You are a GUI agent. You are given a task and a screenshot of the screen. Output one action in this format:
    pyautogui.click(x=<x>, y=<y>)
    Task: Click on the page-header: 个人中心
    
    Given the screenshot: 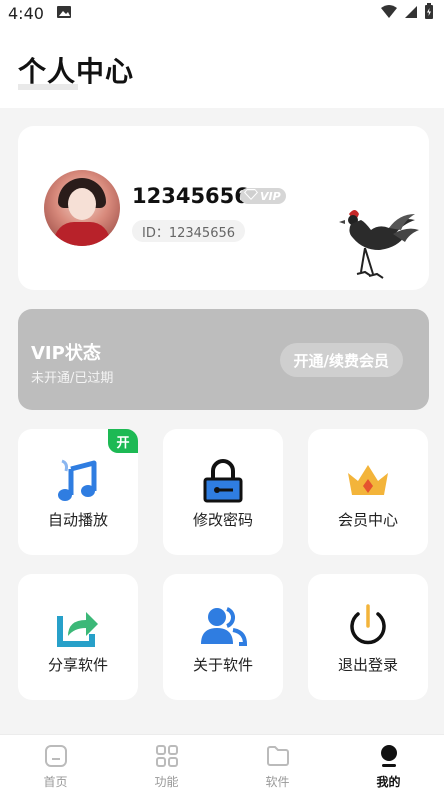 What is the action you would take?
    pyautogui.click(x=222, y=67)
    